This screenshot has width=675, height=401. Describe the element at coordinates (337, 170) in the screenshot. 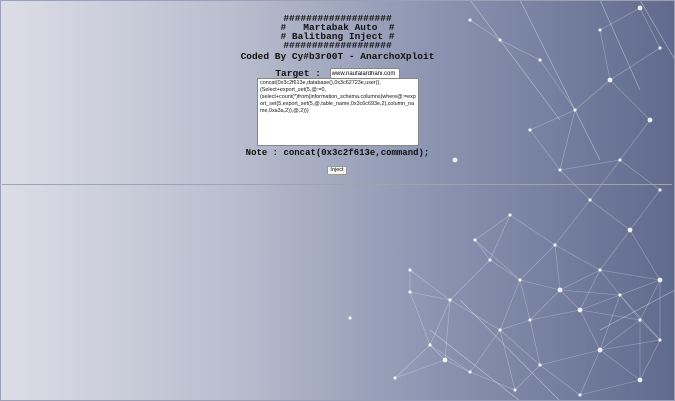

I see `inject-button: Inject` at that location.